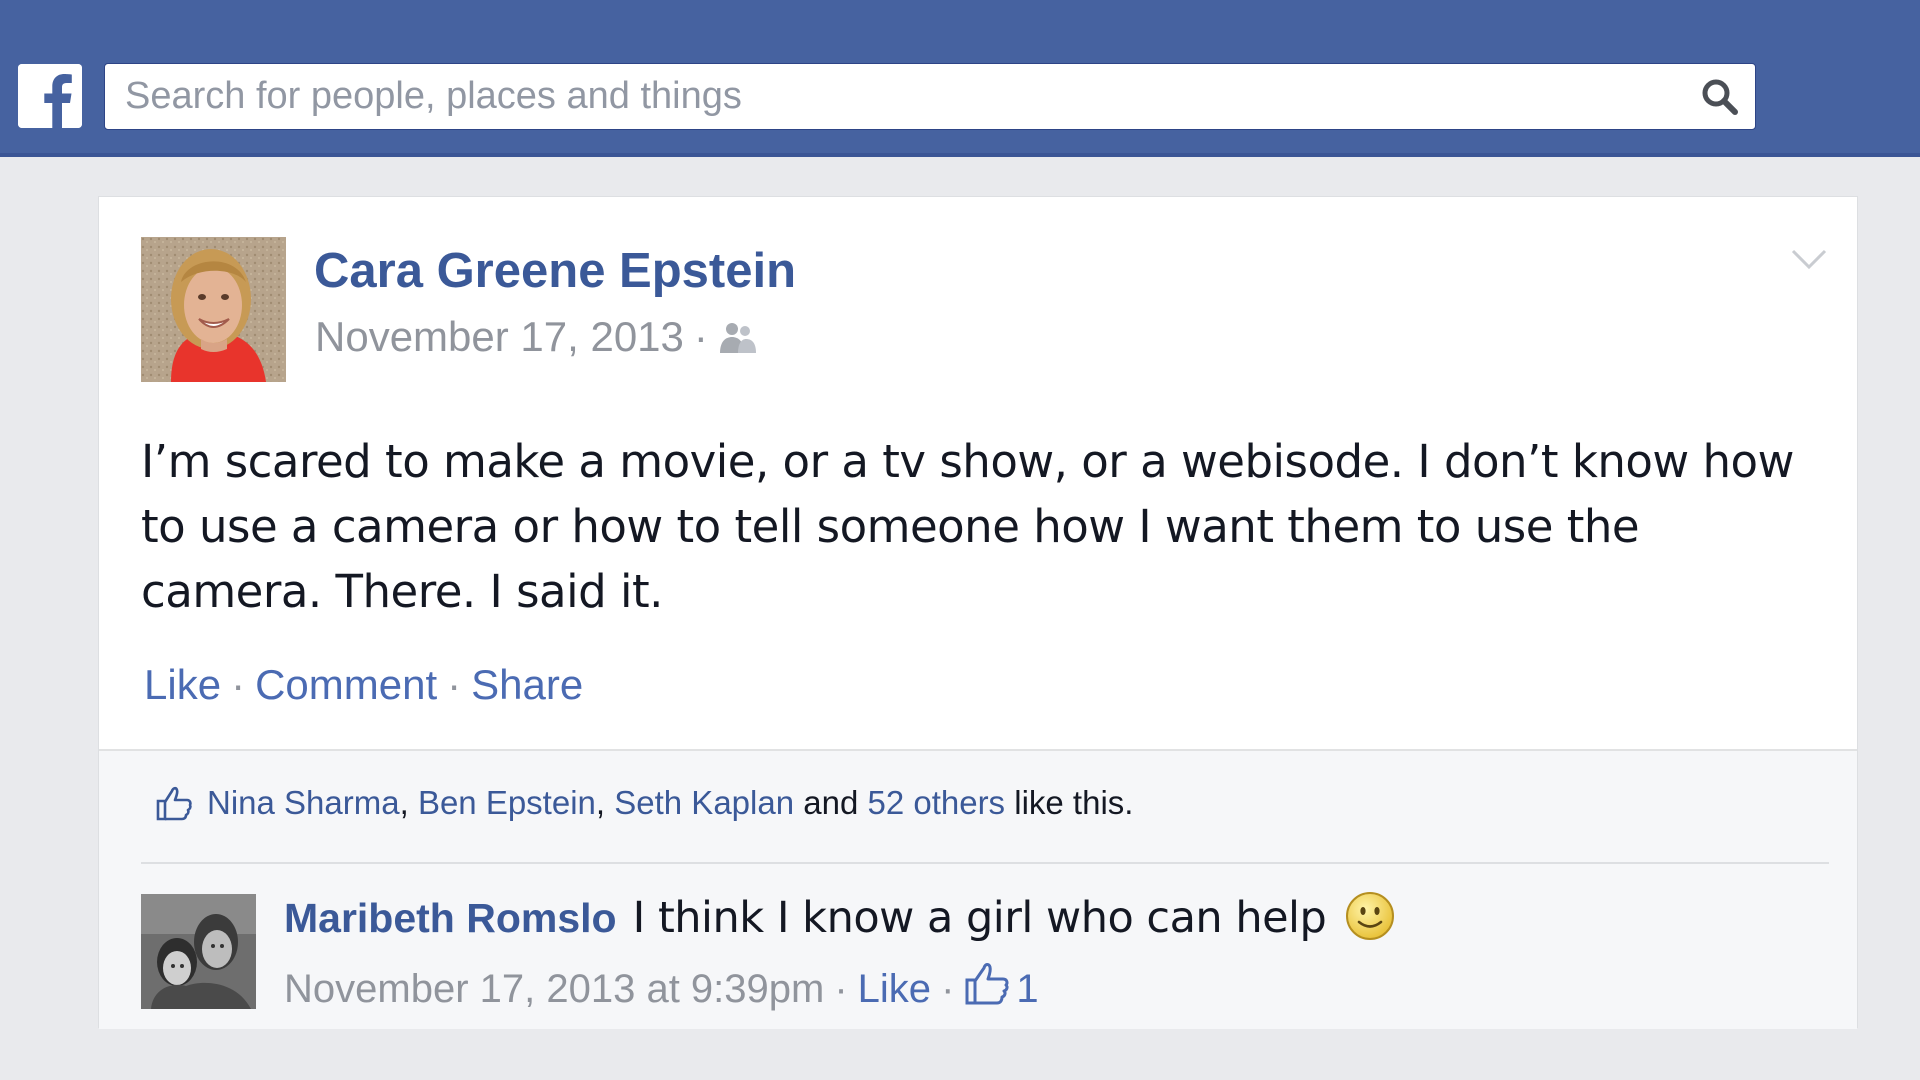  I want to click on search-icon, so click(1720, 97).